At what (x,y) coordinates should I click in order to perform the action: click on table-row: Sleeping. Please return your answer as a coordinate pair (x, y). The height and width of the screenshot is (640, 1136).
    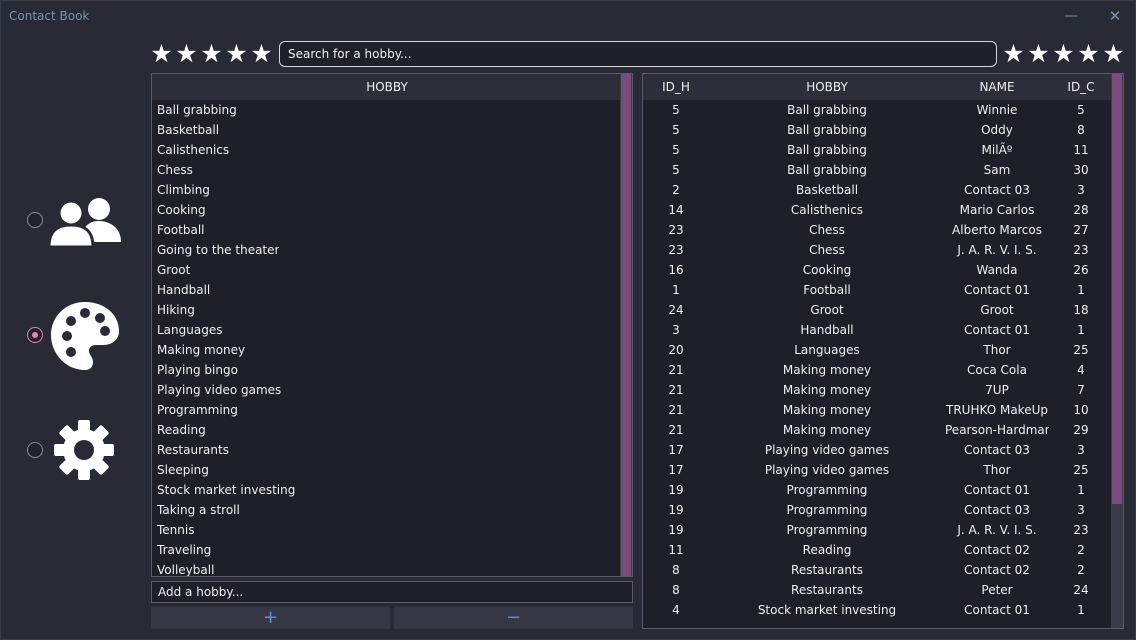
    Looking at the image, I should click on (387, 470).